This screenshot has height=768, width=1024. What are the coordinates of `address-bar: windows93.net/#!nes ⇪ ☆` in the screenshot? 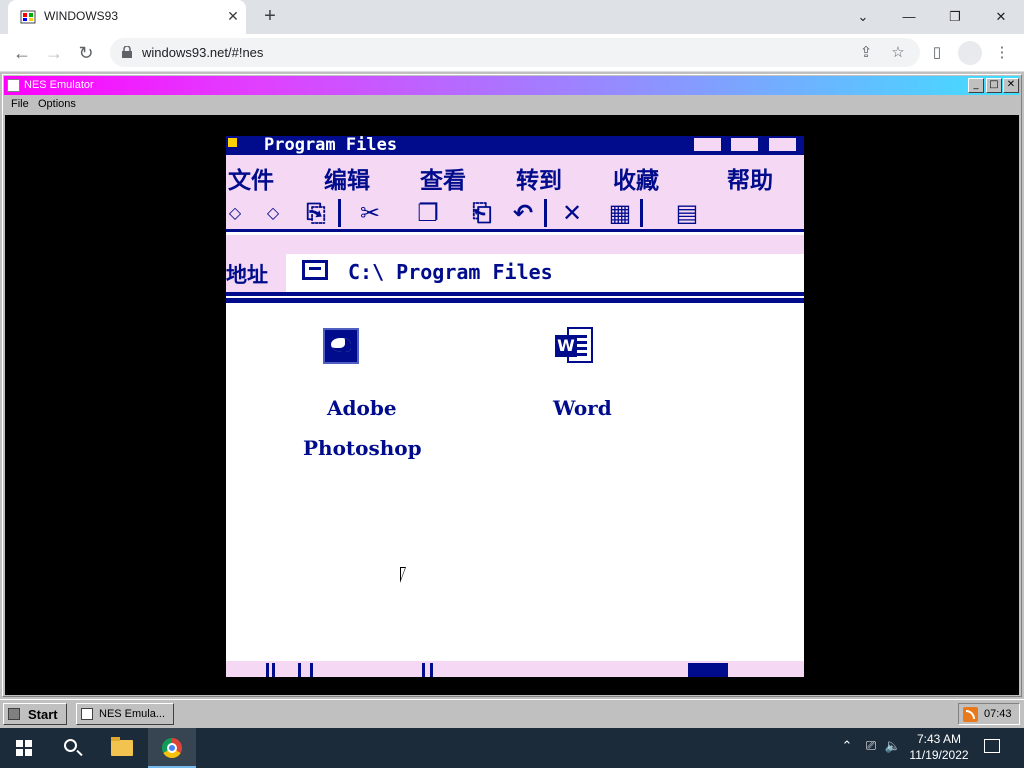 It's located at (515, 52).